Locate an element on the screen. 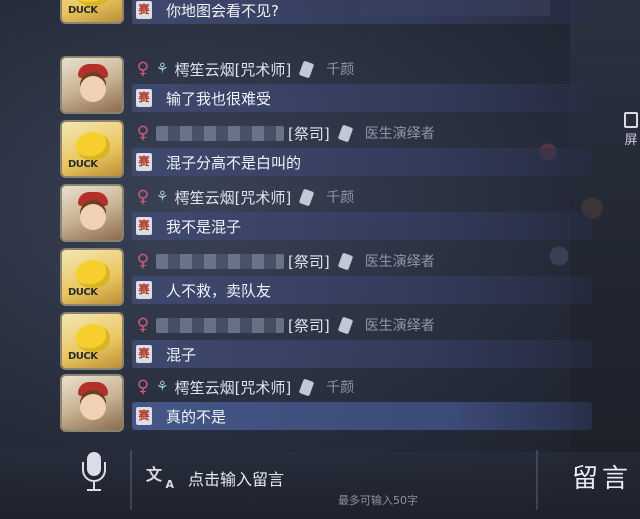  message-row: ♀ ⚘ 樗笙云烟[咒术师] 千颜 赛 真的不是 is located at coordinates (332, 404).